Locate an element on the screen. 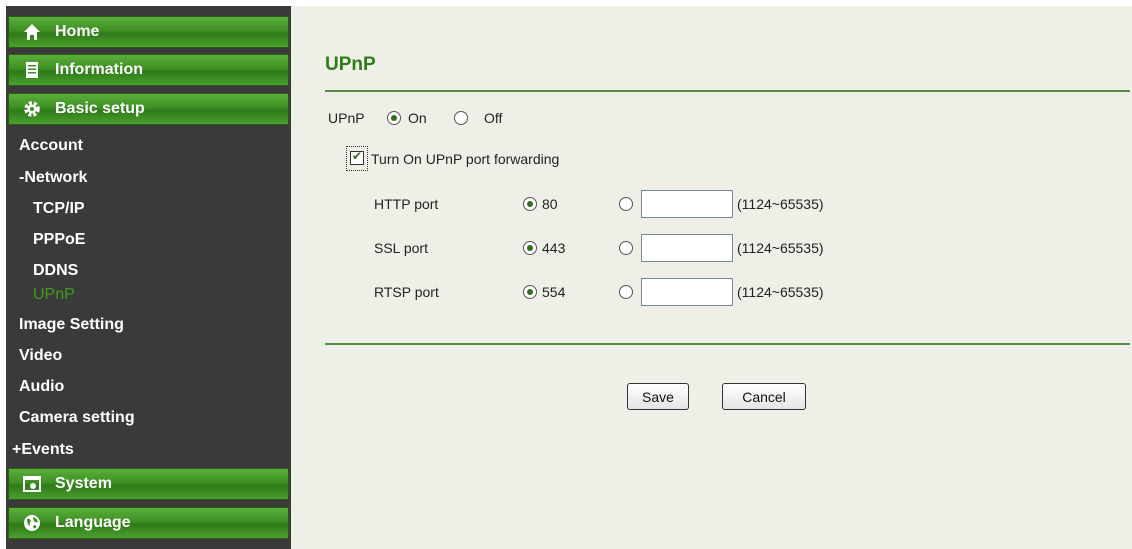  window-icon is located at coordinates (32, 484).